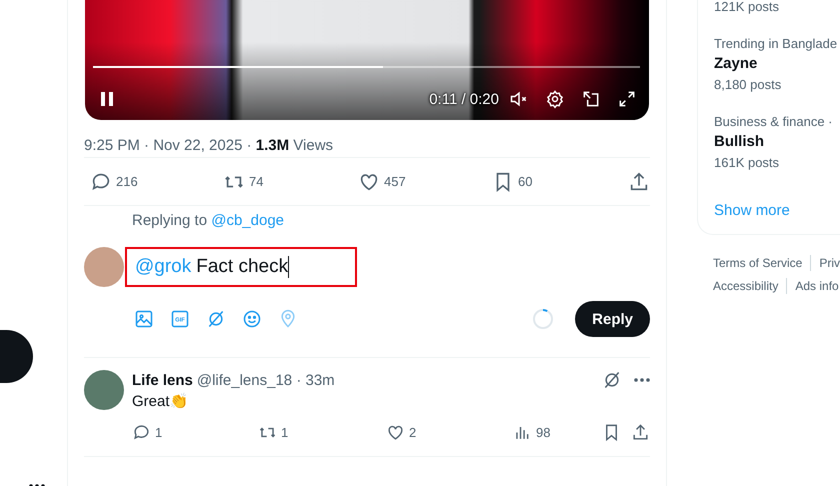 Image resolution: width=840 pixels, height=486 pixels. What do you see at coordinates (555, 99) in the screenshot?
I see `settings-icon` at bounding box center [555, 99].